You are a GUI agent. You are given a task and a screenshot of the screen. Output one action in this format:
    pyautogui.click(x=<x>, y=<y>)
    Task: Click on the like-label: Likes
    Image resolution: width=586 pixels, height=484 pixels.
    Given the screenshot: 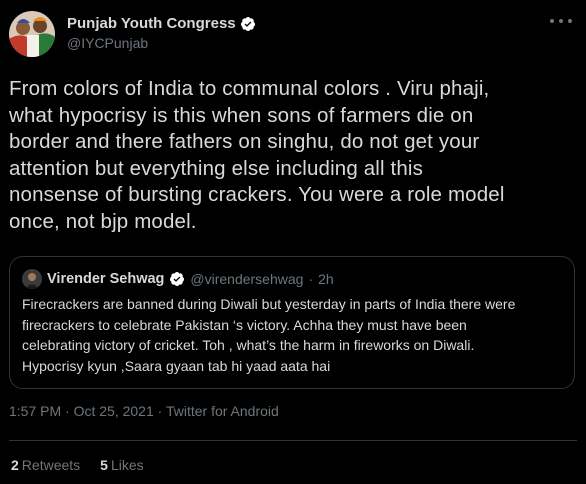 What is the action you would take?
    pyautogui.click(x=127, y=465)
    